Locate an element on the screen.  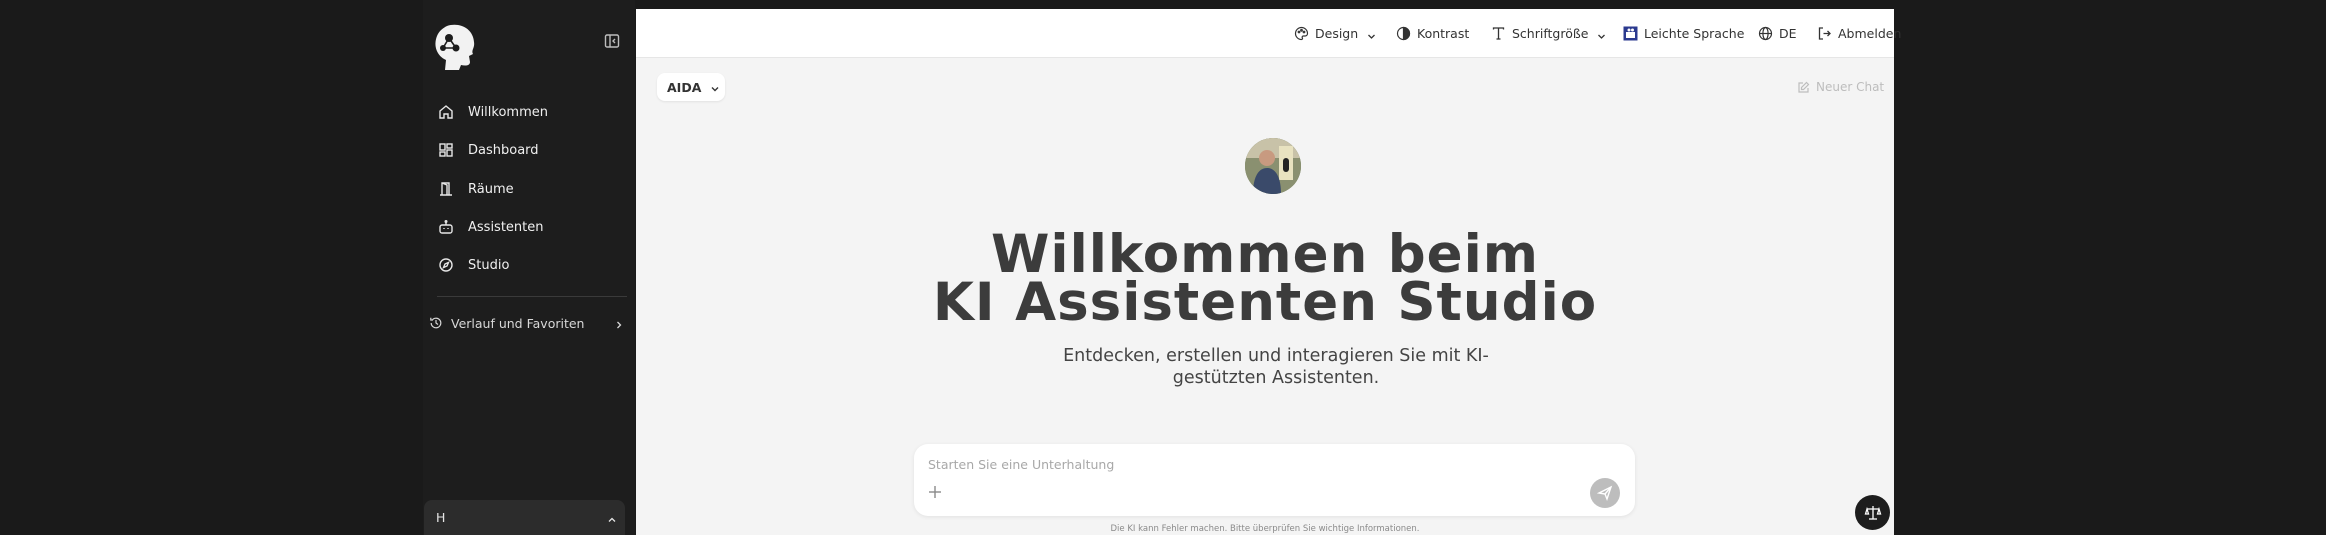
design-menu: Design is located at coordinates (1335, 33).